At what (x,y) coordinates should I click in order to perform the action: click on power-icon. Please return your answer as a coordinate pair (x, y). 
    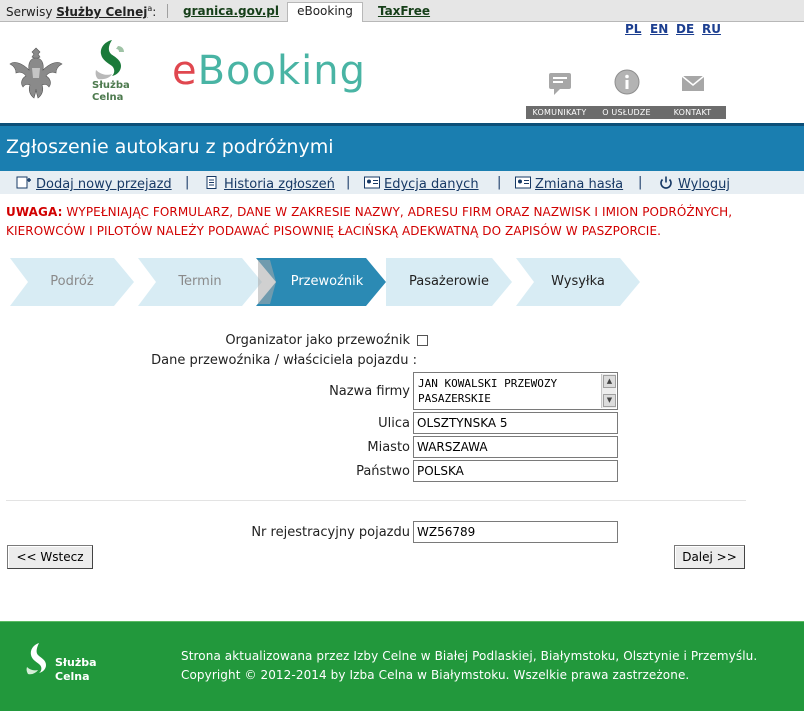
    Looking at the image, I should click on (666, 182).